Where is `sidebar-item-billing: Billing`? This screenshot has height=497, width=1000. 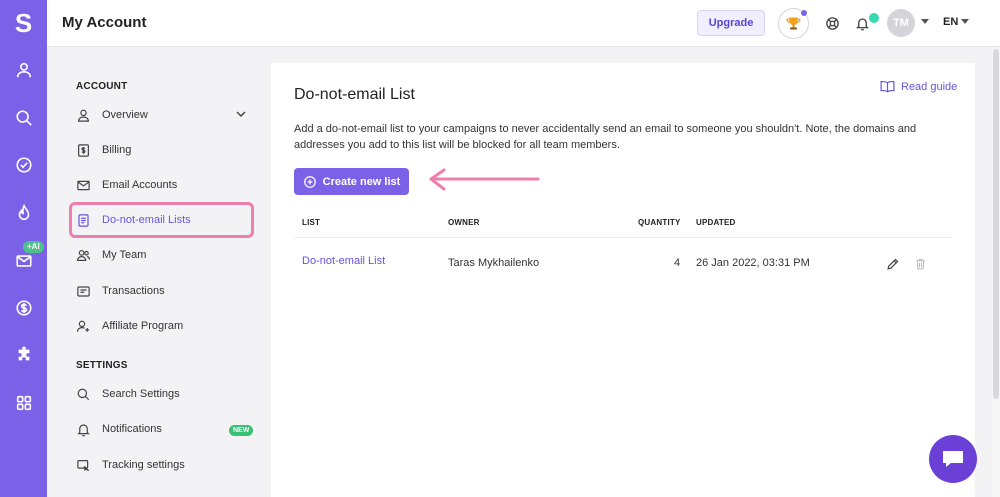
sidebar-item-billing: Billing is located at coordinates (165, 150).